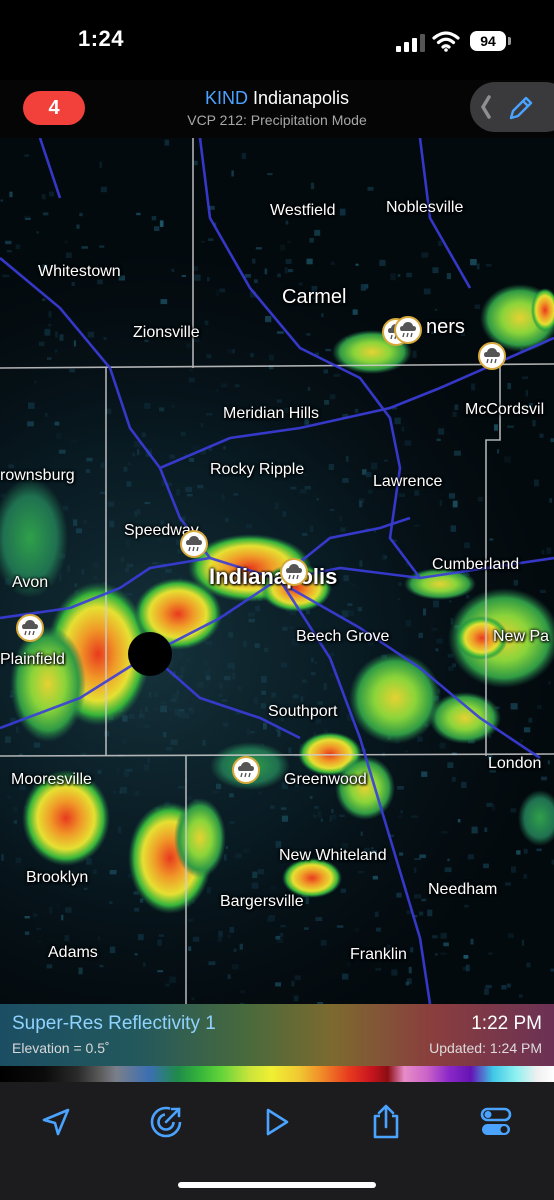 Image resolution: width=554 pixels, height=1200 pixels. I want to click on city-label: Zionsville, so click(166, 332).